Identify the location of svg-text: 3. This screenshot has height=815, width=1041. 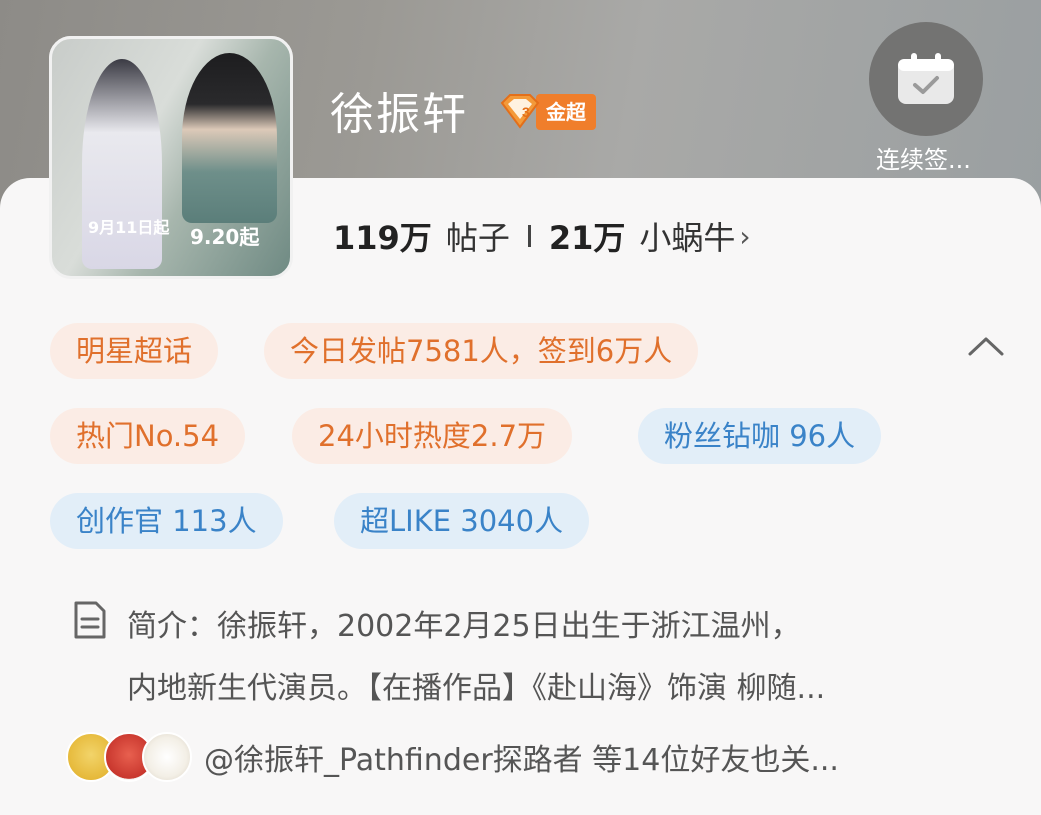
(526, 112).